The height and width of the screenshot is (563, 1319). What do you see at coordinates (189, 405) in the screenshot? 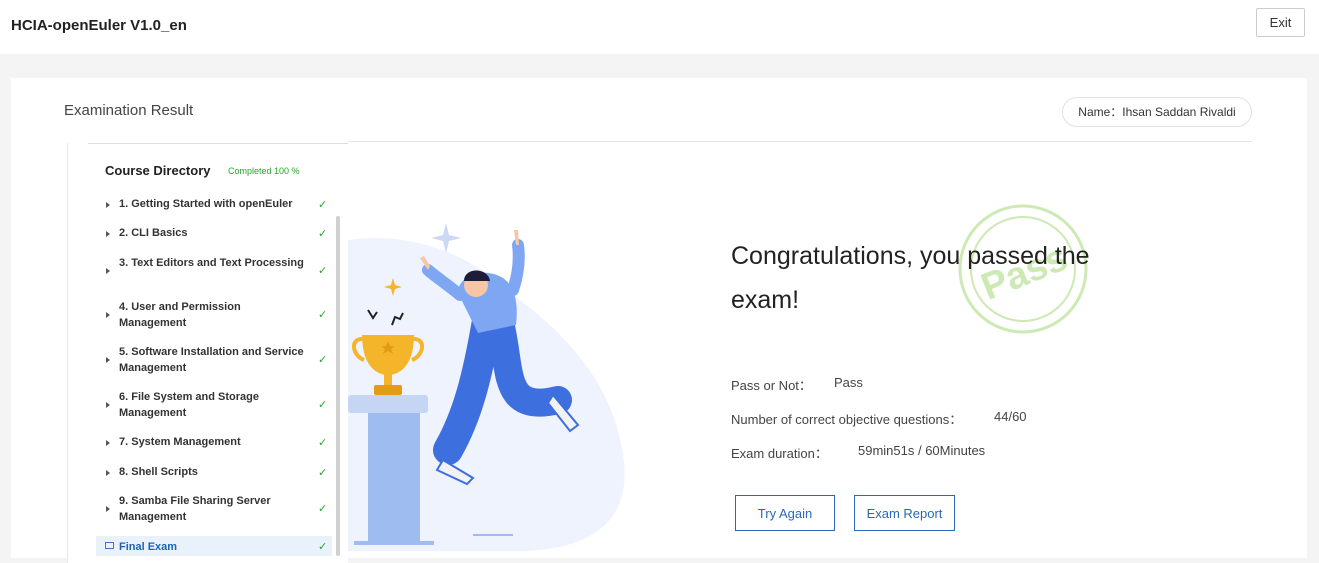
I see `directory-item-label: 6. File System and Storage Management` at bounding box center [189, 405].